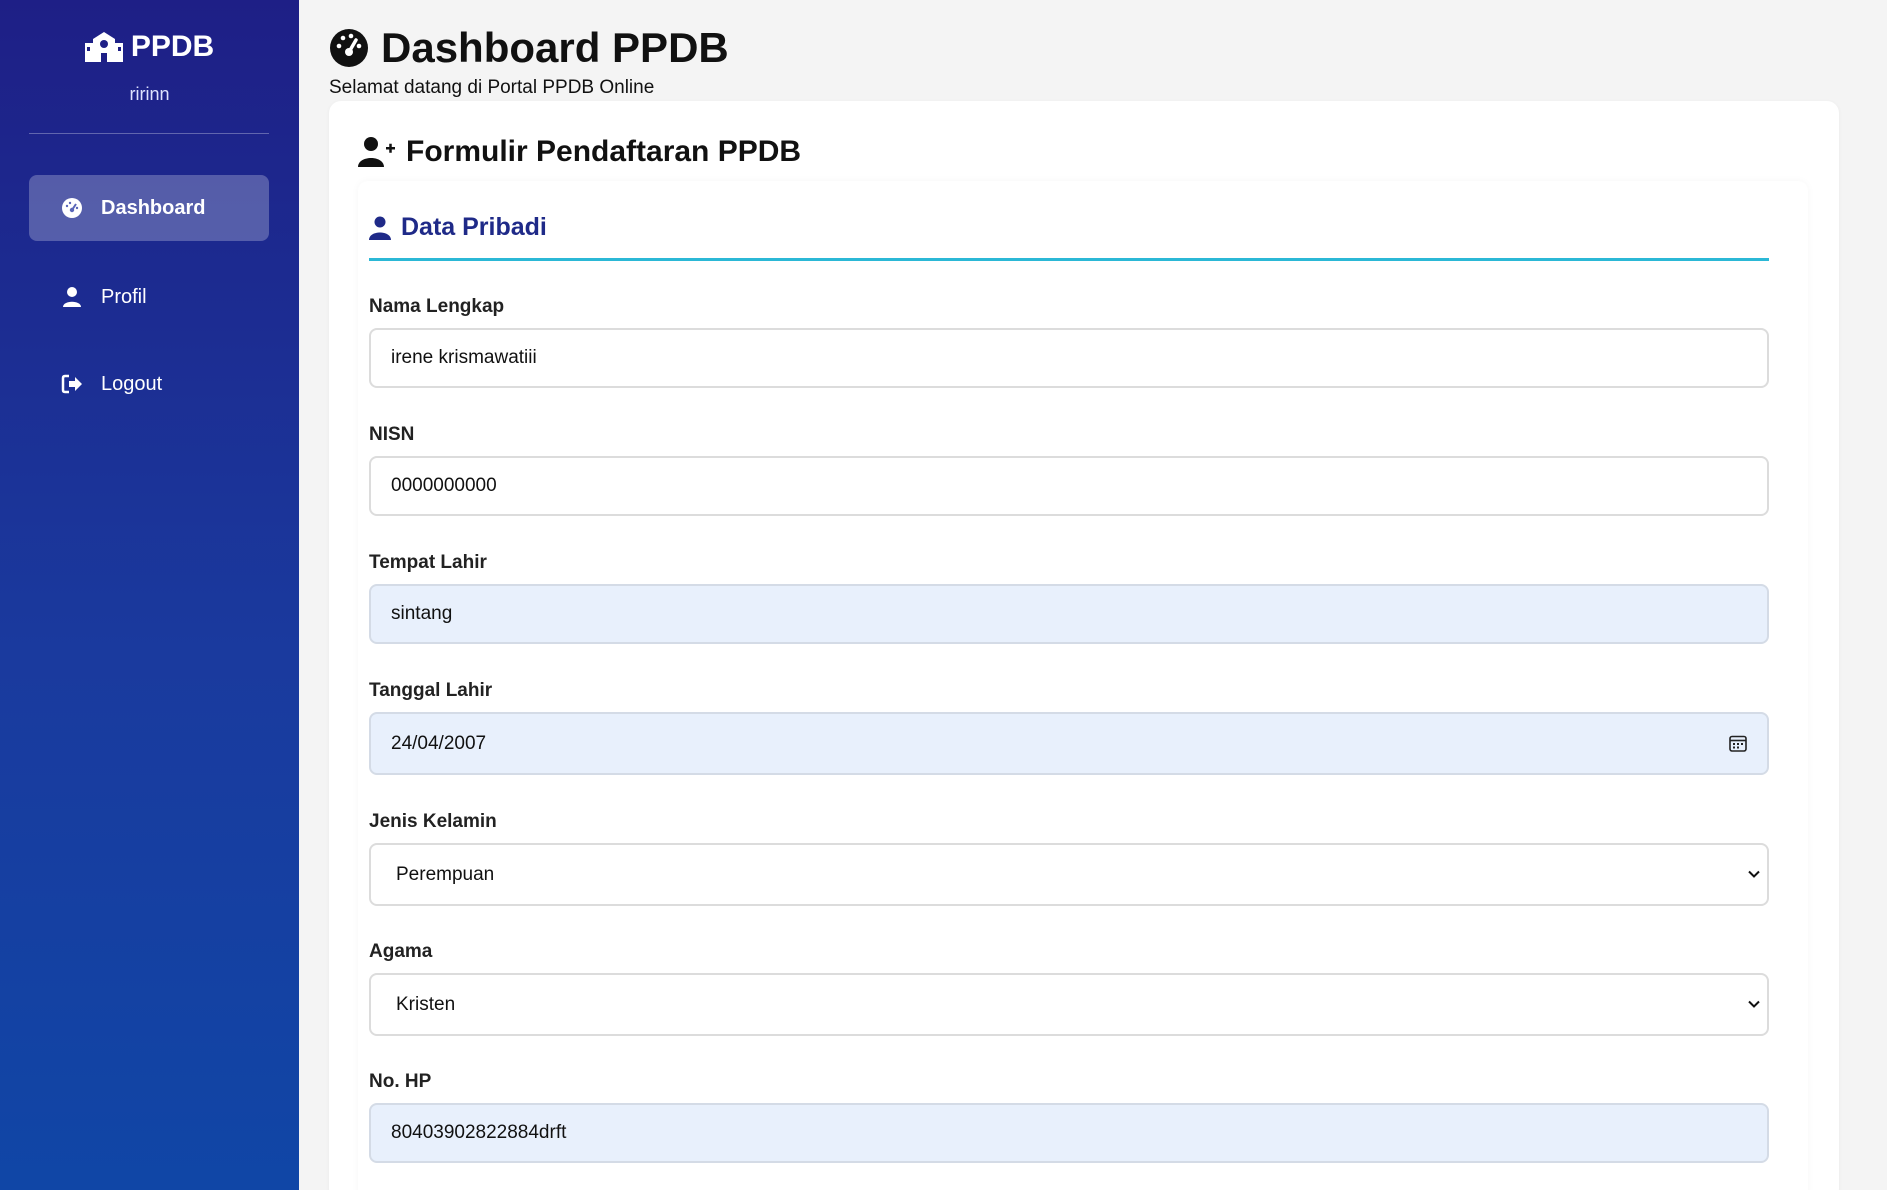 Image resolution: width=1887 pixels, height=1190 pixels. I want to click on sidebar-item-label: Dashboard, so click(153, 207).